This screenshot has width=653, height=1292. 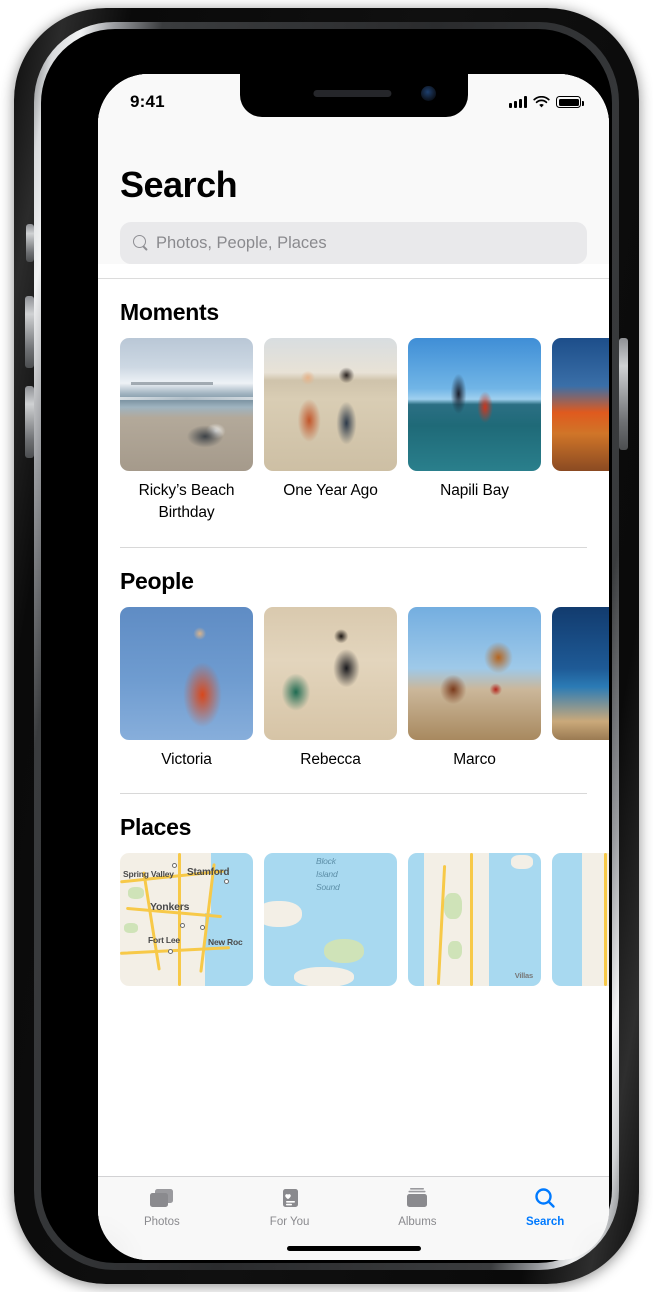 I want to click on map-label: Villas, so click(x=523, y=976).